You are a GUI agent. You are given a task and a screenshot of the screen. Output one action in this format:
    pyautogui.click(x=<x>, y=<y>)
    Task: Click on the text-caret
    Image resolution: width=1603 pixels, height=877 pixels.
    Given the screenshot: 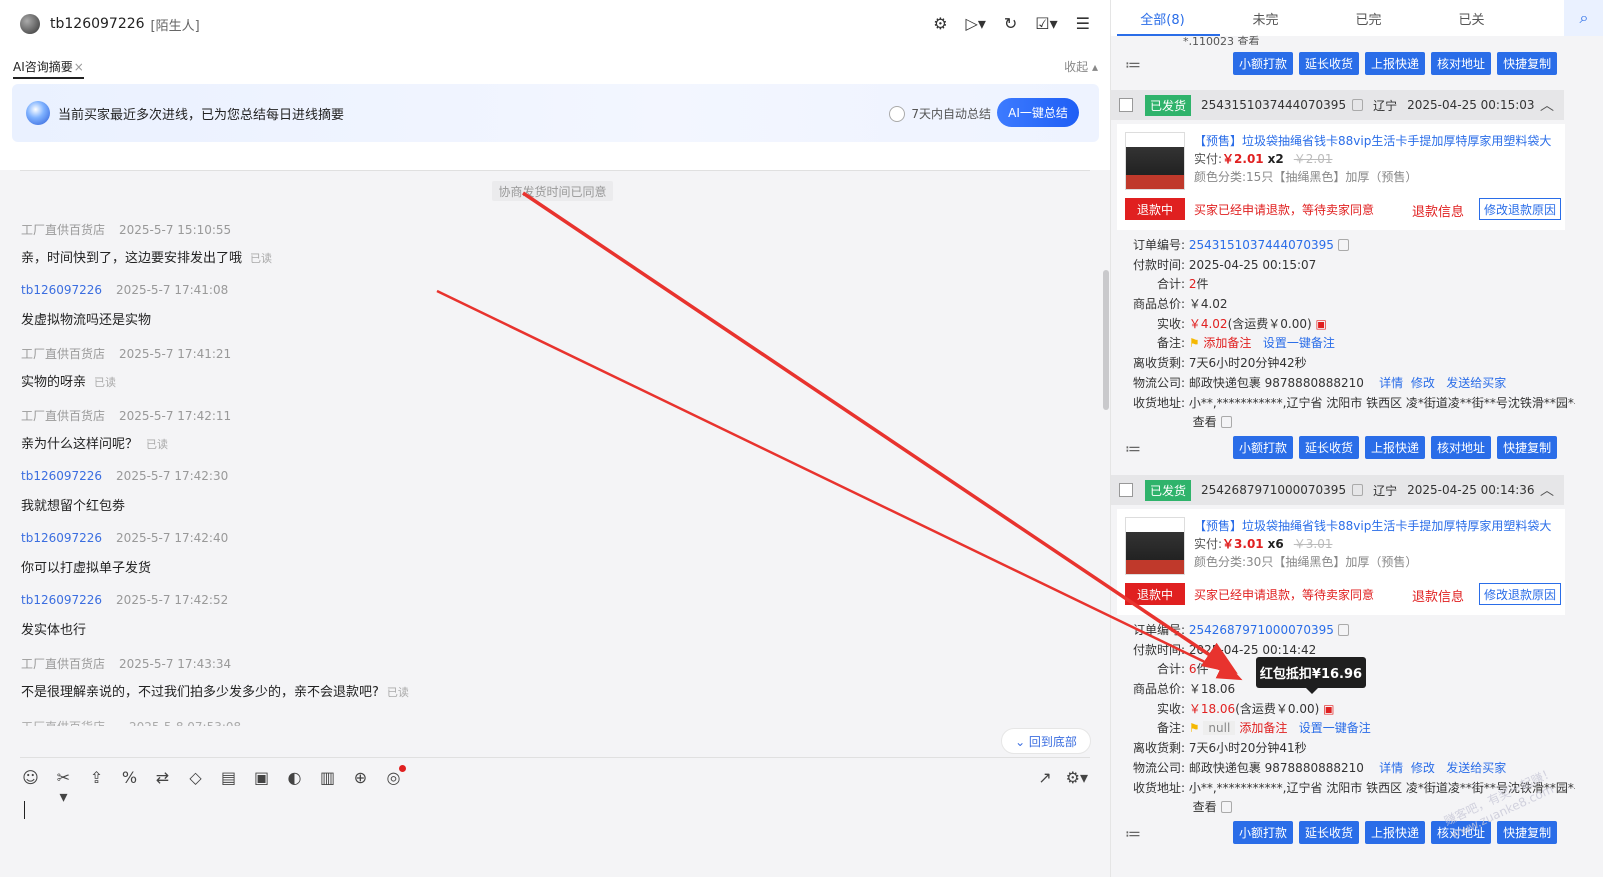 What is the action you would take?
    pyautogui.click(x=24, y=810)
    